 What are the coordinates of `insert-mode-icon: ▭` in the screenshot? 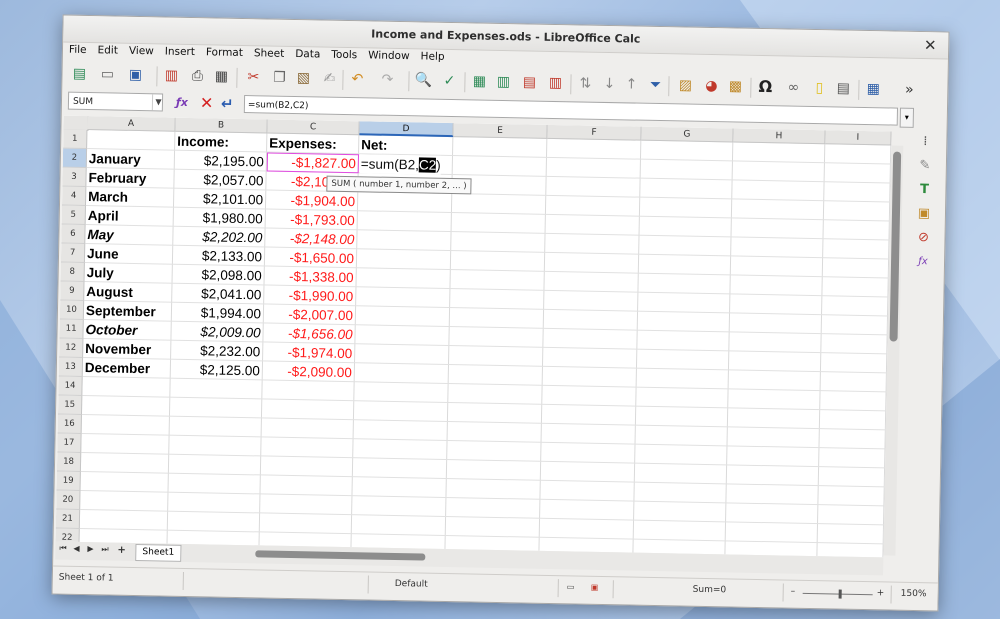 It's located at (571, 586).